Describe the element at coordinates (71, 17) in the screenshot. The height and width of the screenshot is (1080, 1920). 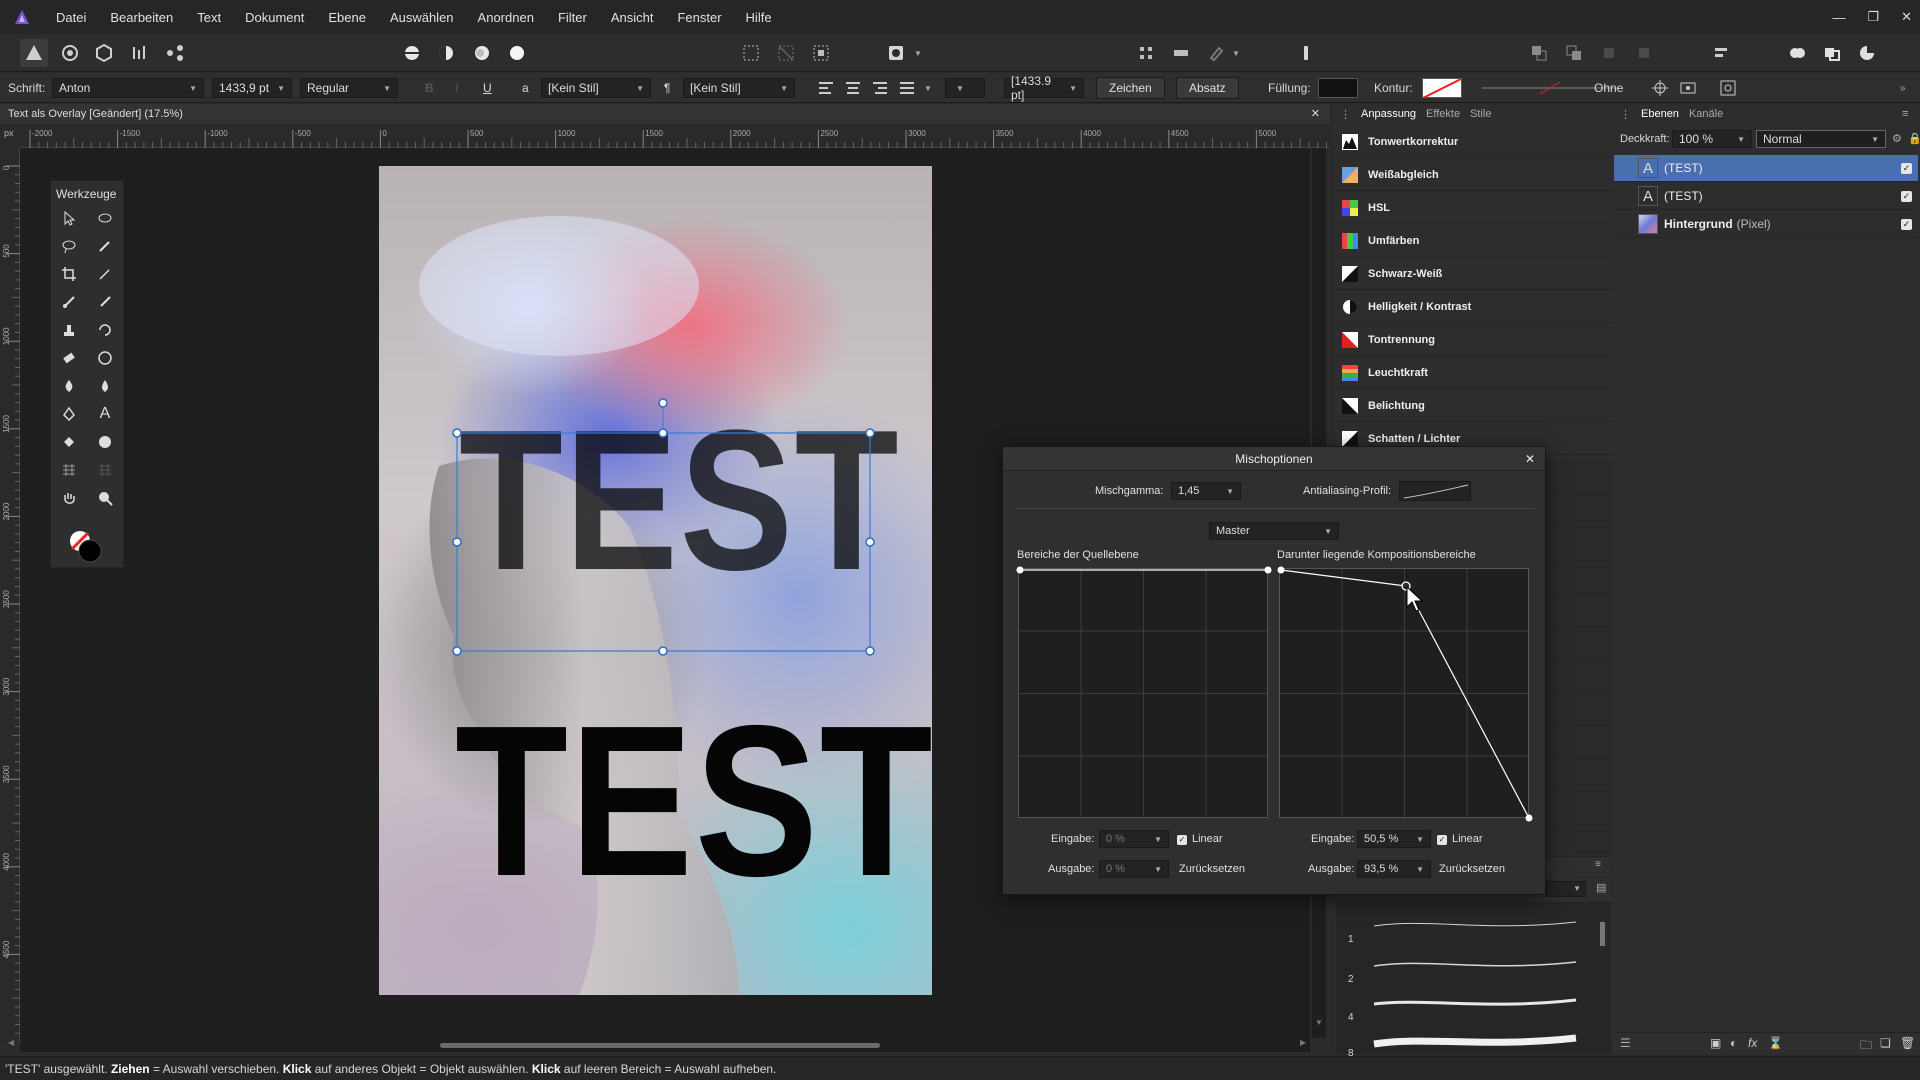
I see `menu-datei: Datei` at that location.